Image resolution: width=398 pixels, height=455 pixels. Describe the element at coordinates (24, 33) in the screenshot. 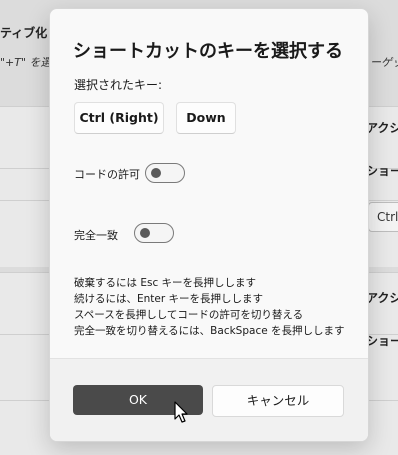

I see `background-header: ティブ化` at that location.